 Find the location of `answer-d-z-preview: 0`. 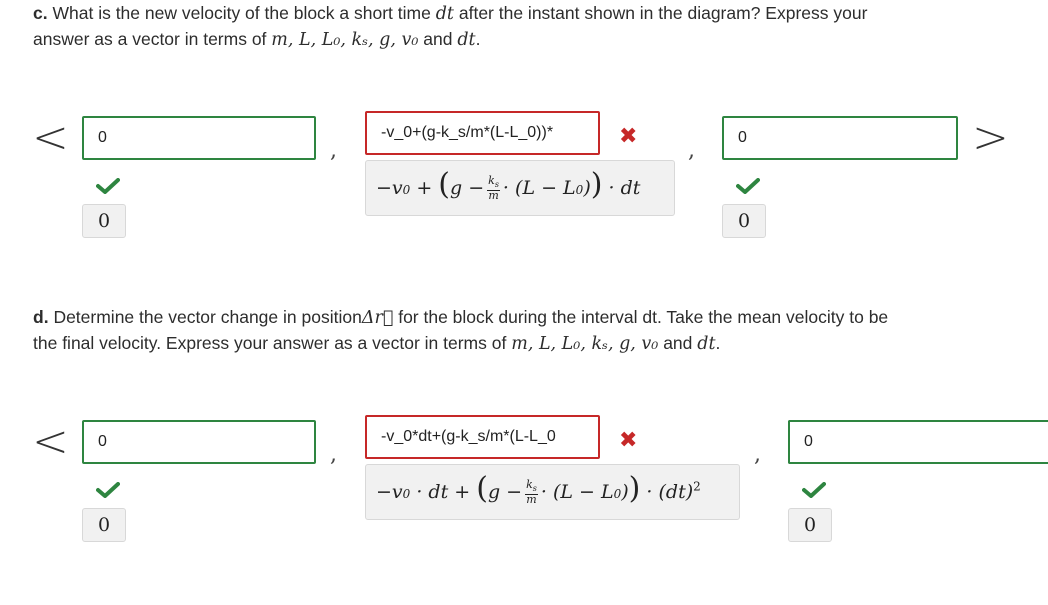

answer-d-z-preview: 0 is located at coordinates (810, 525).